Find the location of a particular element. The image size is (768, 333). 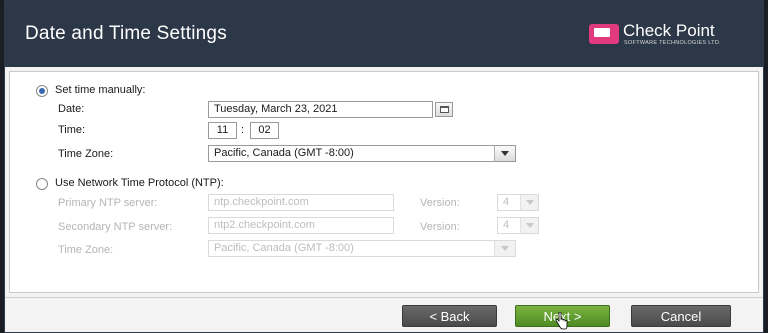

ntp-radio-row is located at coordinates (42, 184).